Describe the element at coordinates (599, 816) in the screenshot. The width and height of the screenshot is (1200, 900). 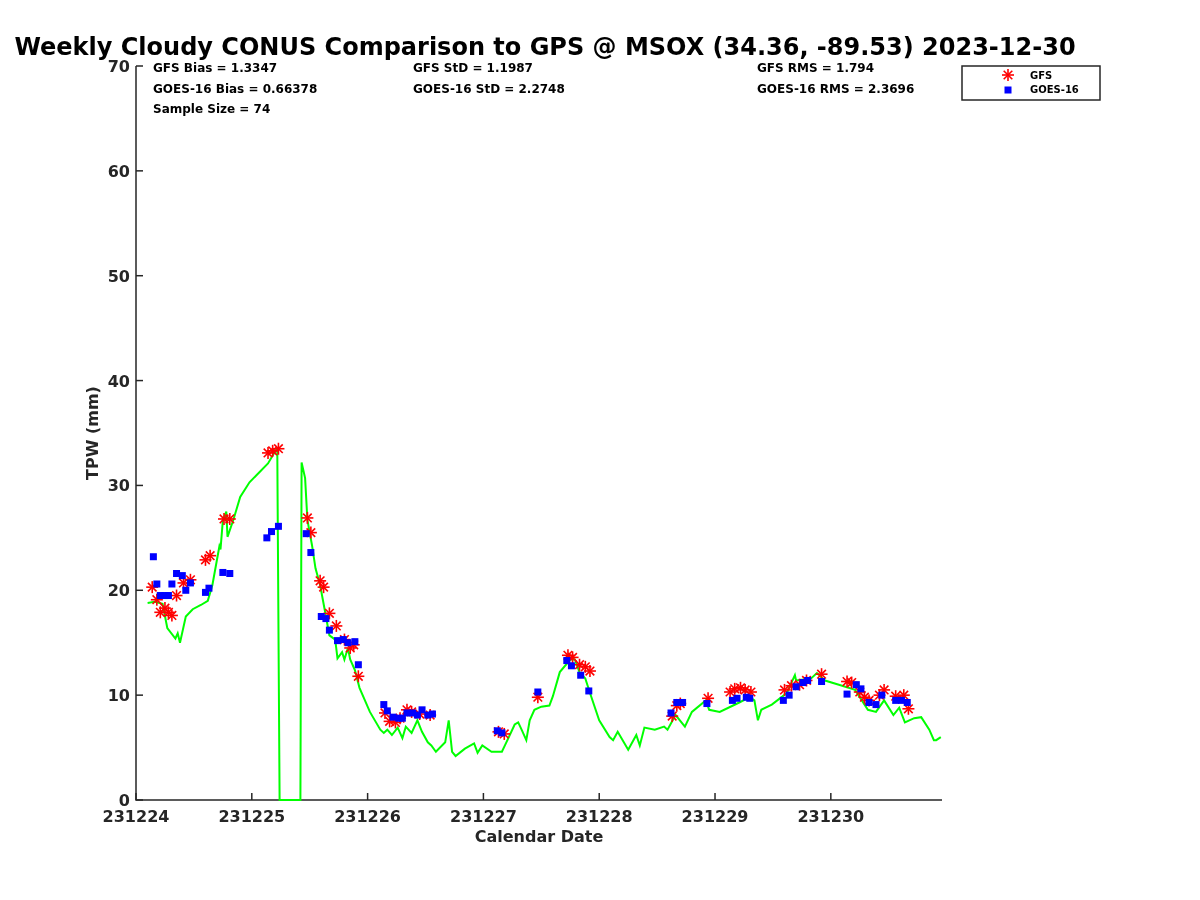
I see `x-tick-label: 231228` at that location.